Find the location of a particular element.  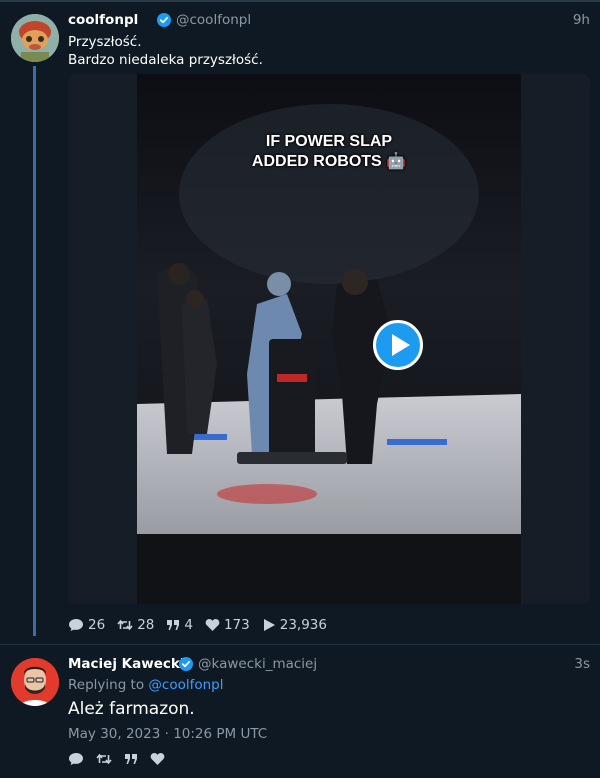

tweet-text-line-1: Przyszłość. is located at coordinates (105, 42).